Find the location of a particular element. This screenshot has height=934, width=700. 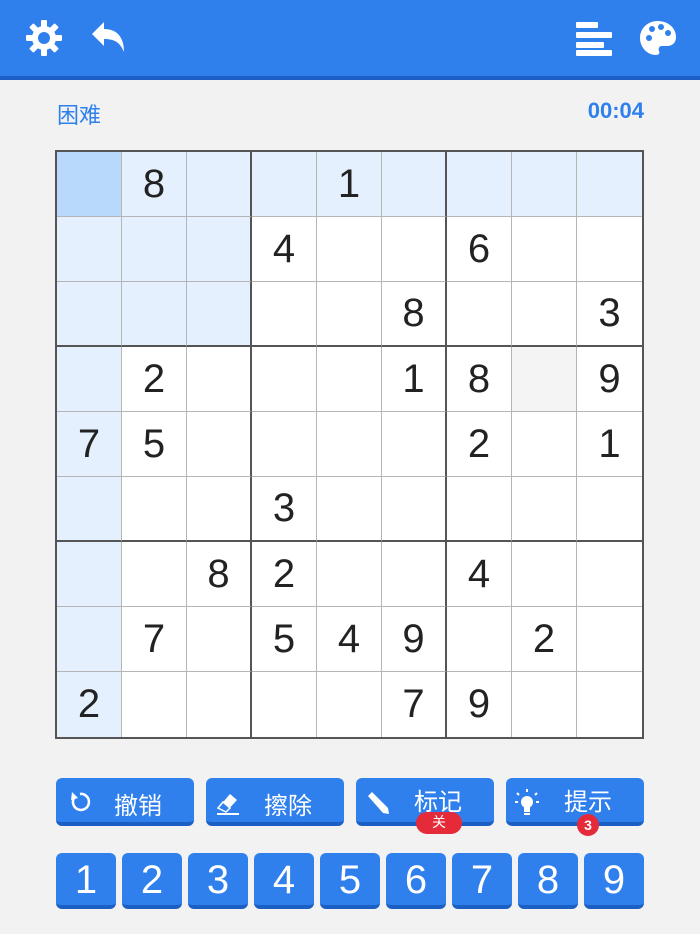

timer: 00:04 is located at coordinates (615, 110).